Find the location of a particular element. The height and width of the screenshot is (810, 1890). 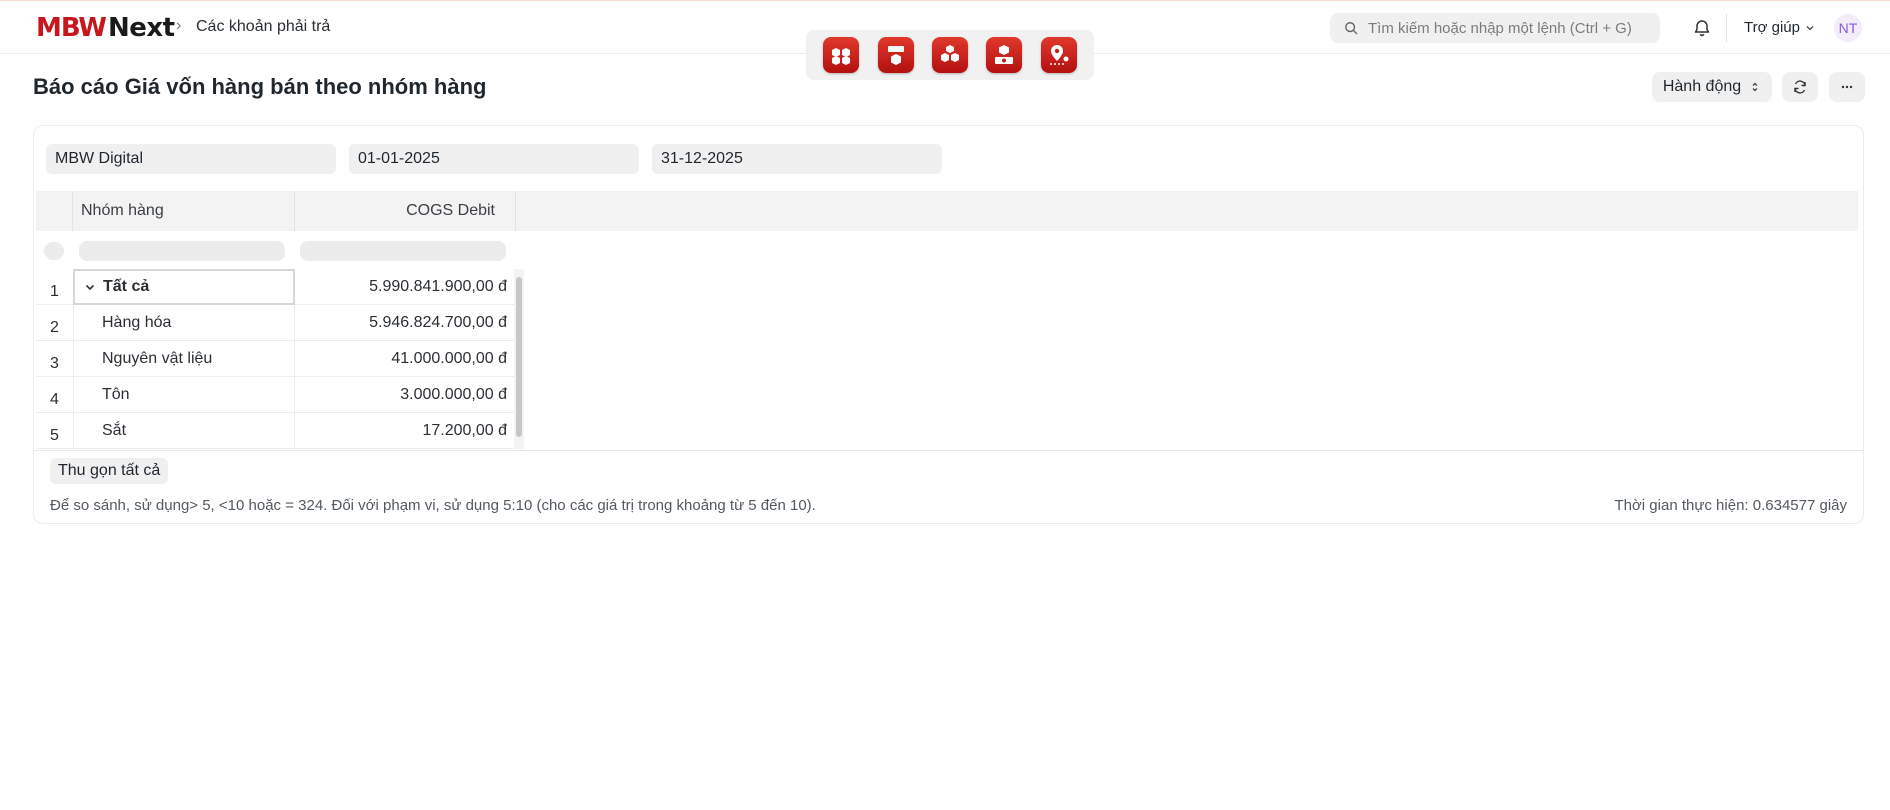

refresh-button is located at coordinates (1800, 87).